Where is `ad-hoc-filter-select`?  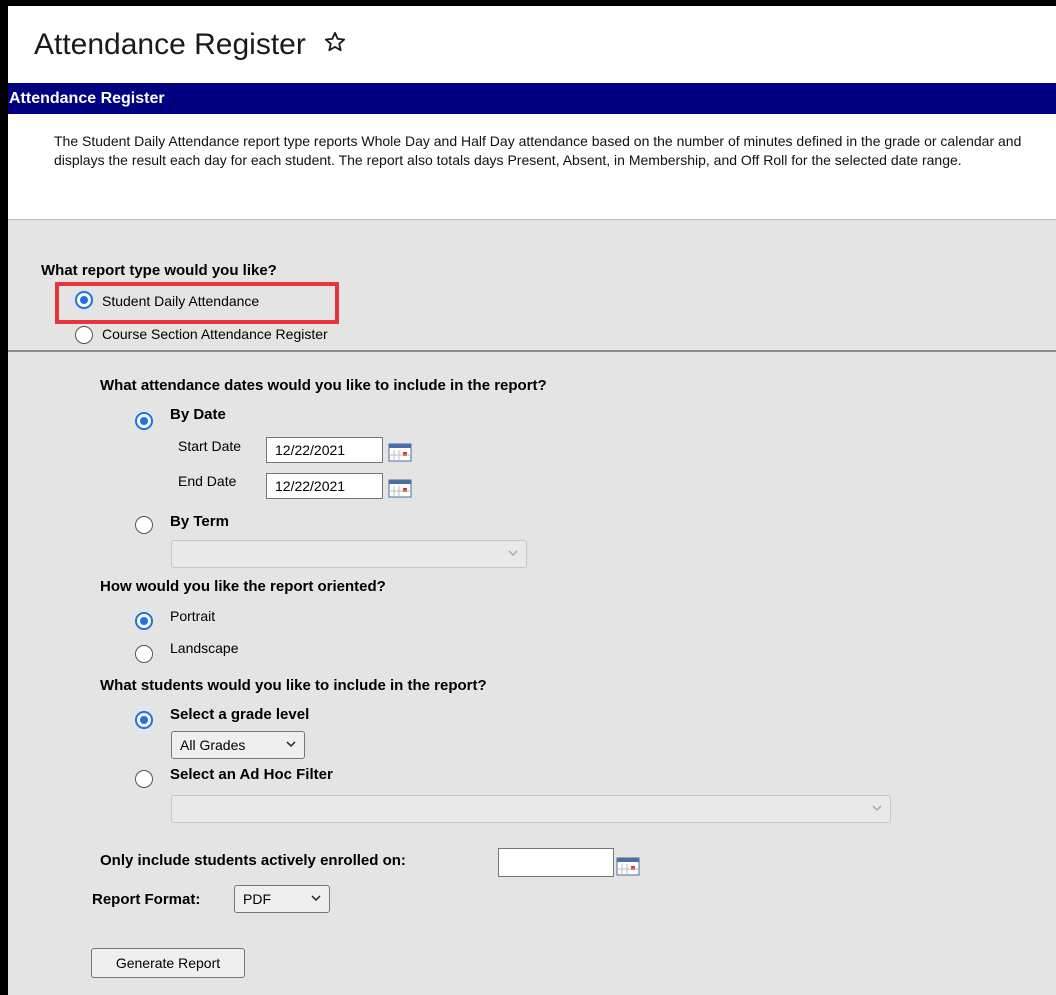
ad-hoc-filter-select is located at coordinates (531, 809).